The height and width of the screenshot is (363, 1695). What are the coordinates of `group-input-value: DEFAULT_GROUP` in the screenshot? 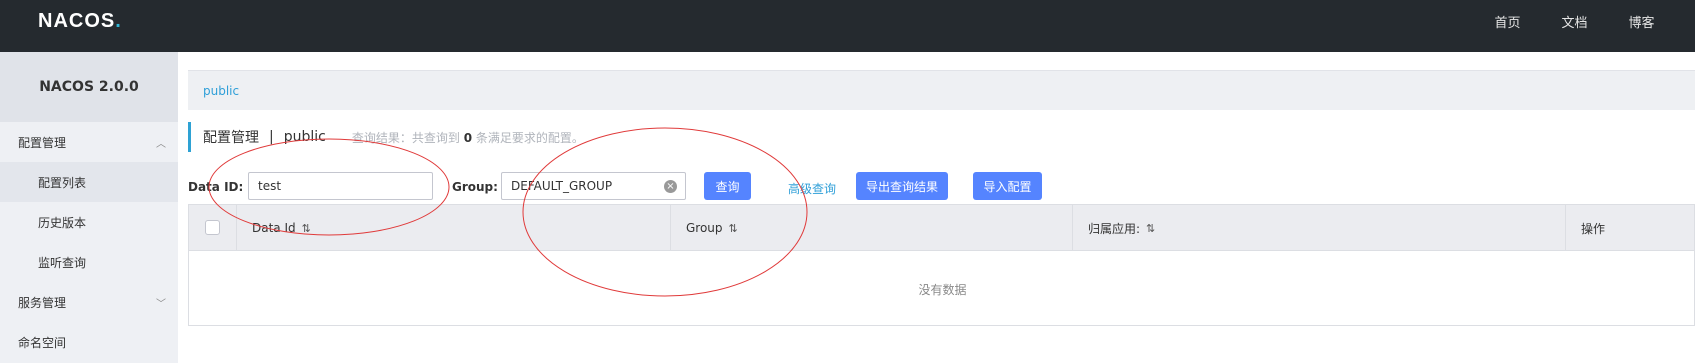 It's located at (562, 186).